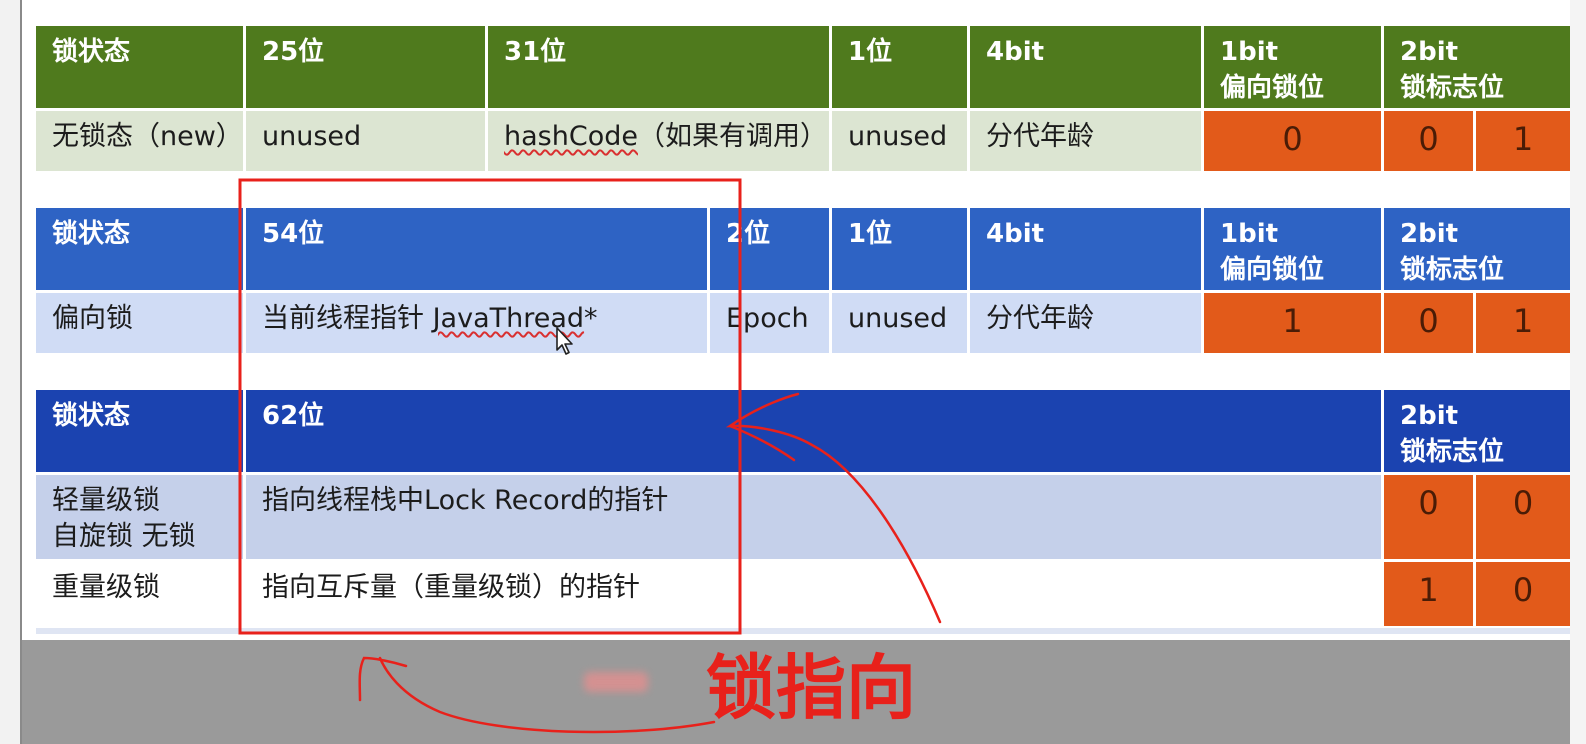 Image resolution: width=1586 pixels, height=744 pixels. I want to click on cell-thread-pointer: 当前线程指针 JavaThread*, so click(476, 323).